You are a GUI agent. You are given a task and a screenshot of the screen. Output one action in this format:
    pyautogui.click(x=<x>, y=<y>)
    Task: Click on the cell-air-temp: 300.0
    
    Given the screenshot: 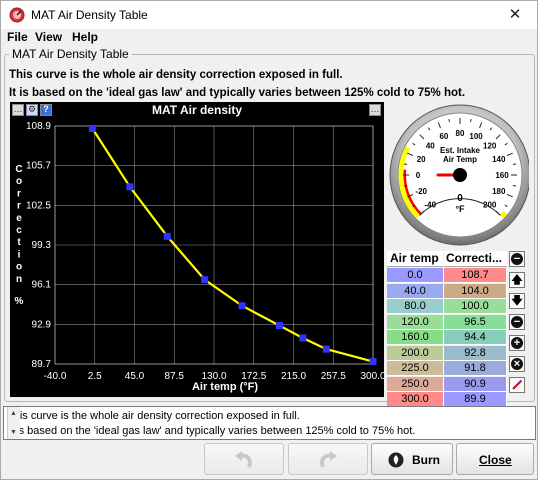 What is the action you would take?
    pyautogui.click(x=415, y=399)
    